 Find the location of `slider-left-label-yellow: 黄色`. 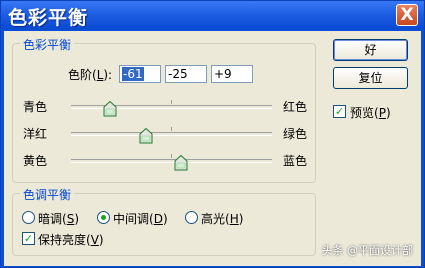

slider-left-label-yellow: 黄色 is located at coordinates (35, 161).